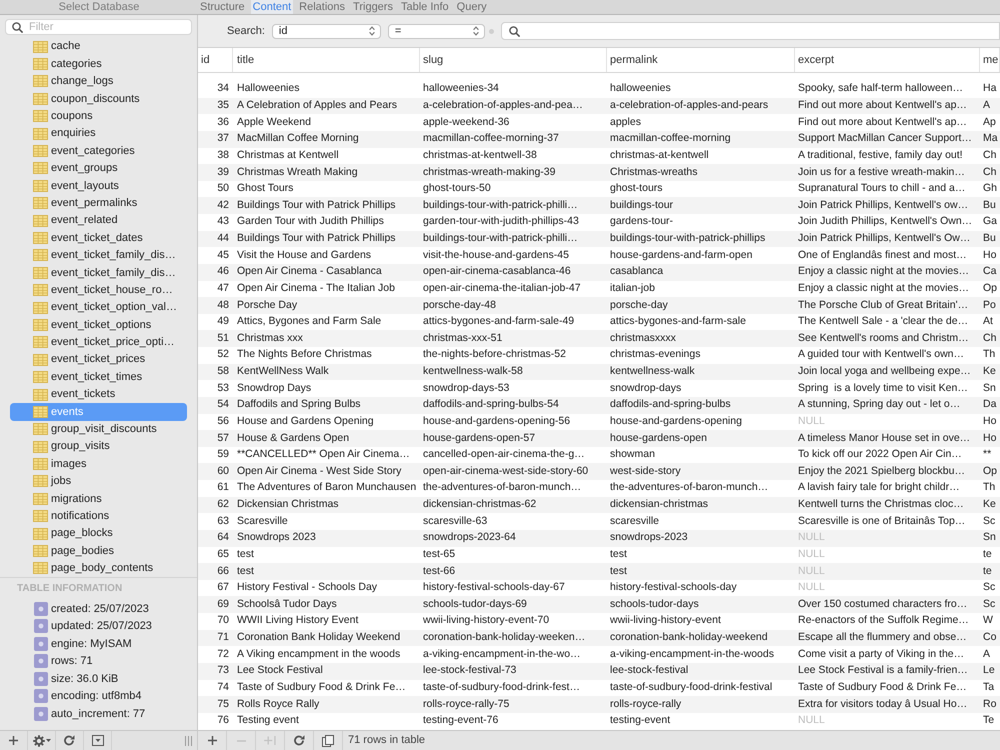  What do you see at coordinates (98, 359) in the screenshot?
I see `table-list-item: event_ticket_prices` at bounding box center [98, 359].